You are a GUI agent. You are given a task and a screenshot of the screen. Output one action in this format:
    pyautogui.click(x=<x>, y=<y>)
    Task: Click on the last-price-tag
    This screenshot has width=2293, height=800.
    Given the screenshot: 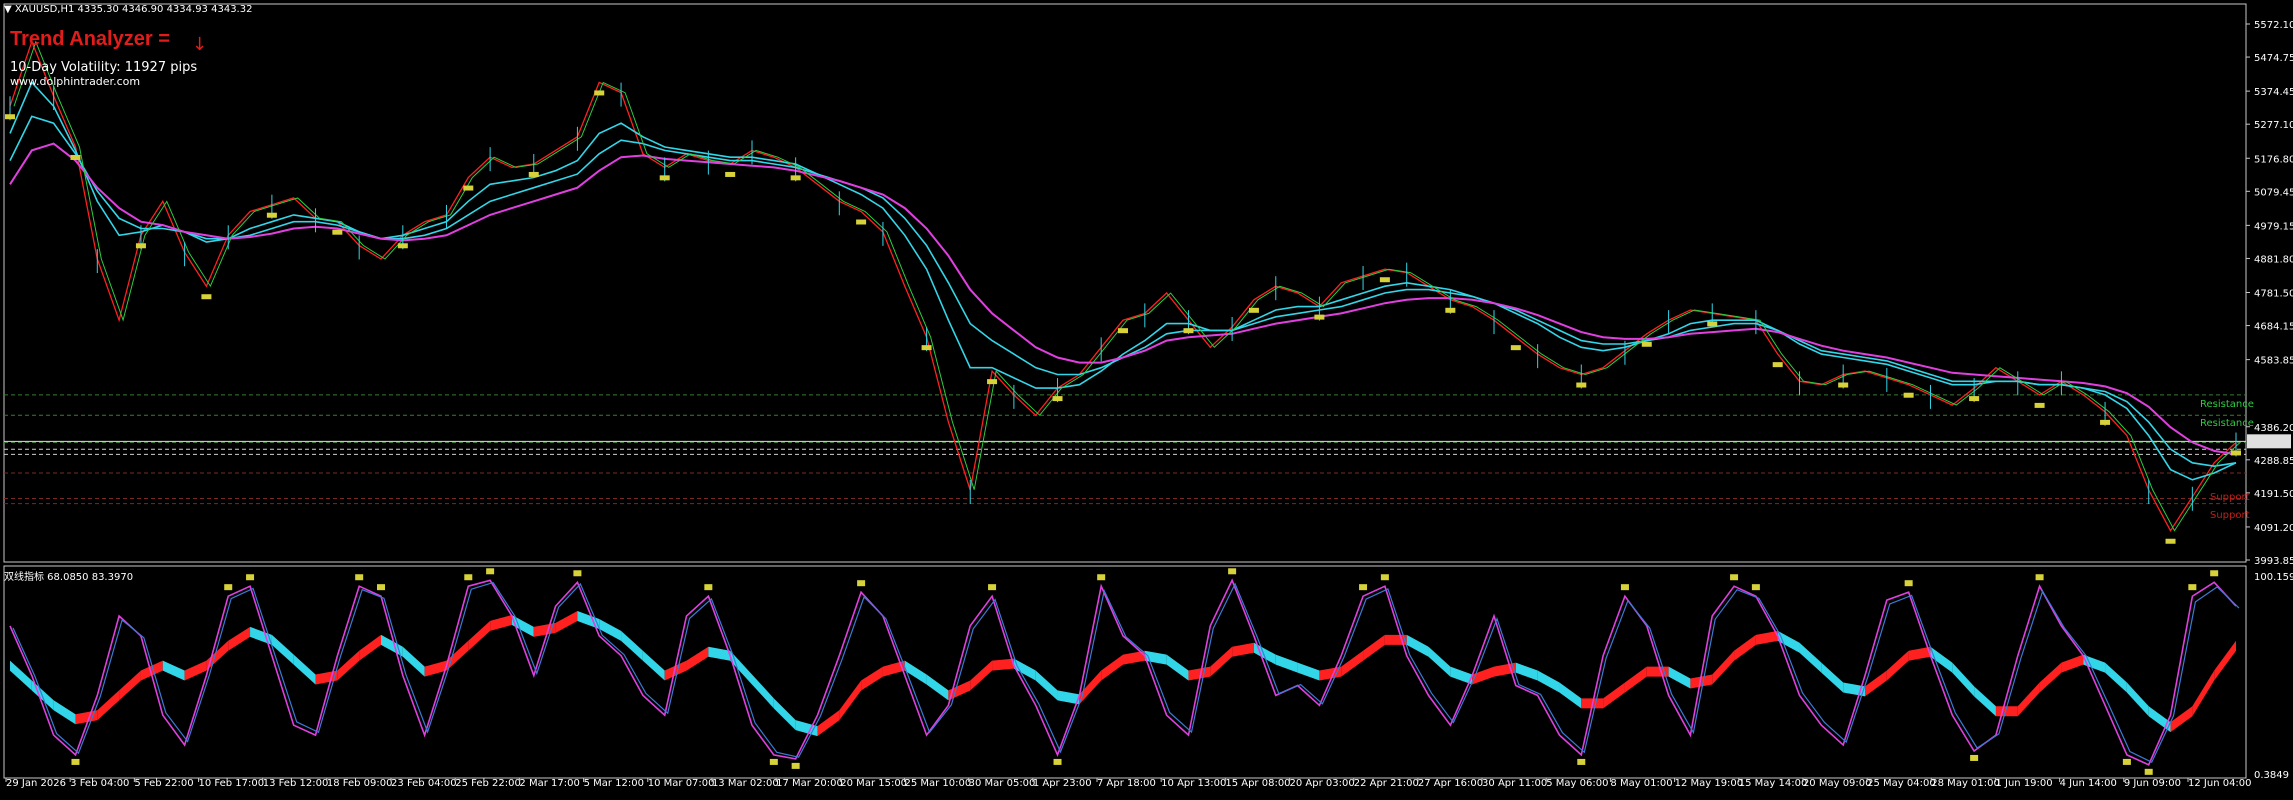 What is the action you would take?
    pyautogui.click(x=2269, y=441)
    